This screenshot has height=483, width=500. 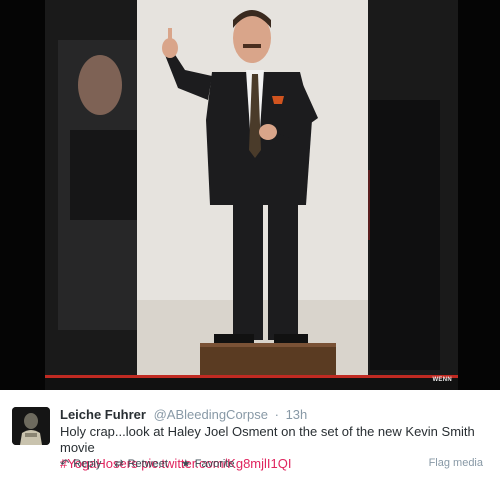 What do you see at coordinates (103, 414) in the screenshot?
I see `display-name: Leiche Fuhrer` at bounding box center [103, 414].